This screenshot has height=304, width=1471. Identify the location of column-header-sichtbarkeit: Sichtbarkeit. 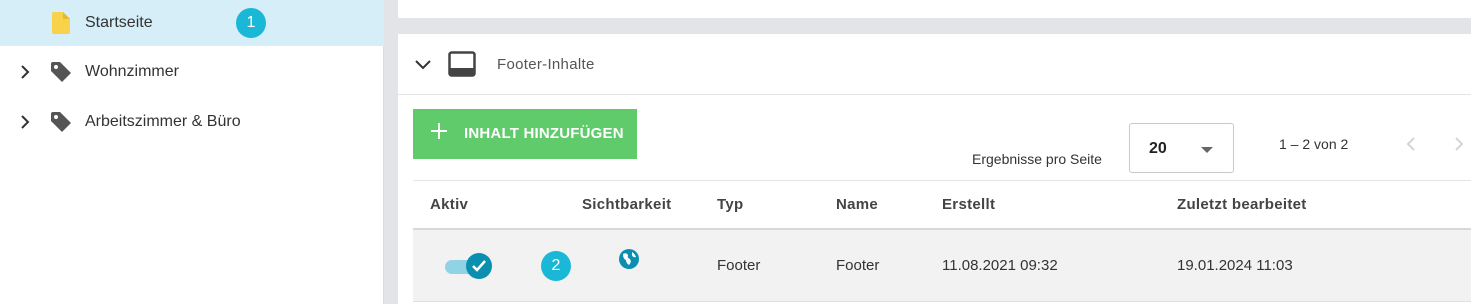
(626, 204).